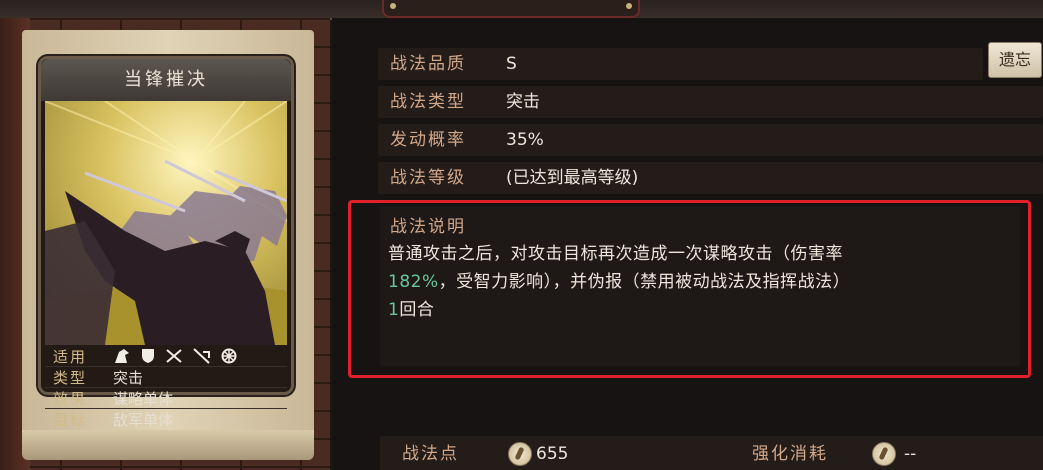 Image resolution: width=1043 pixels, height=470 pixels. Describe the element at coordinates (70, 377) in the screenshot. I see `stat-label: 类型` at that location.